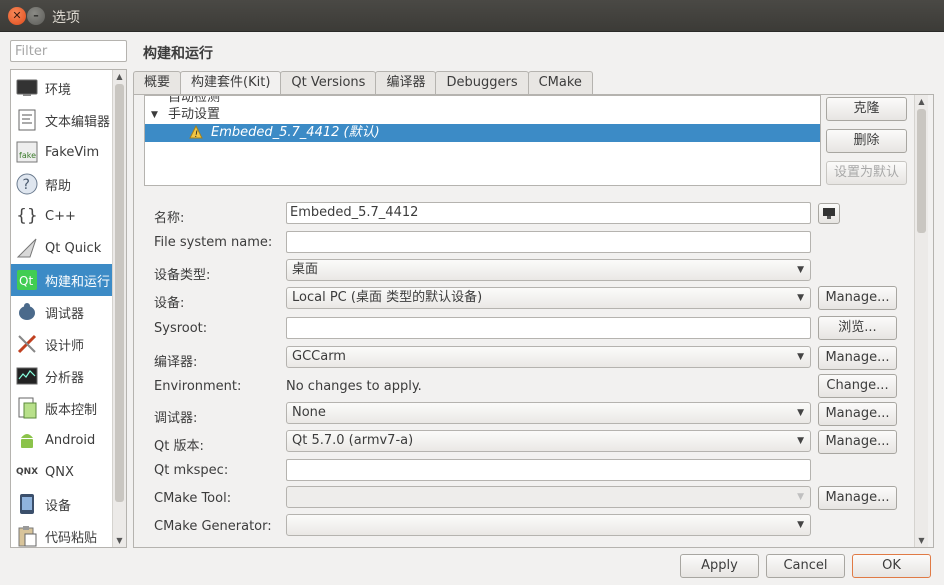  Describe the element at coordinates (58, 506) in the screenshot. I see `category-label: 设备` at that location.